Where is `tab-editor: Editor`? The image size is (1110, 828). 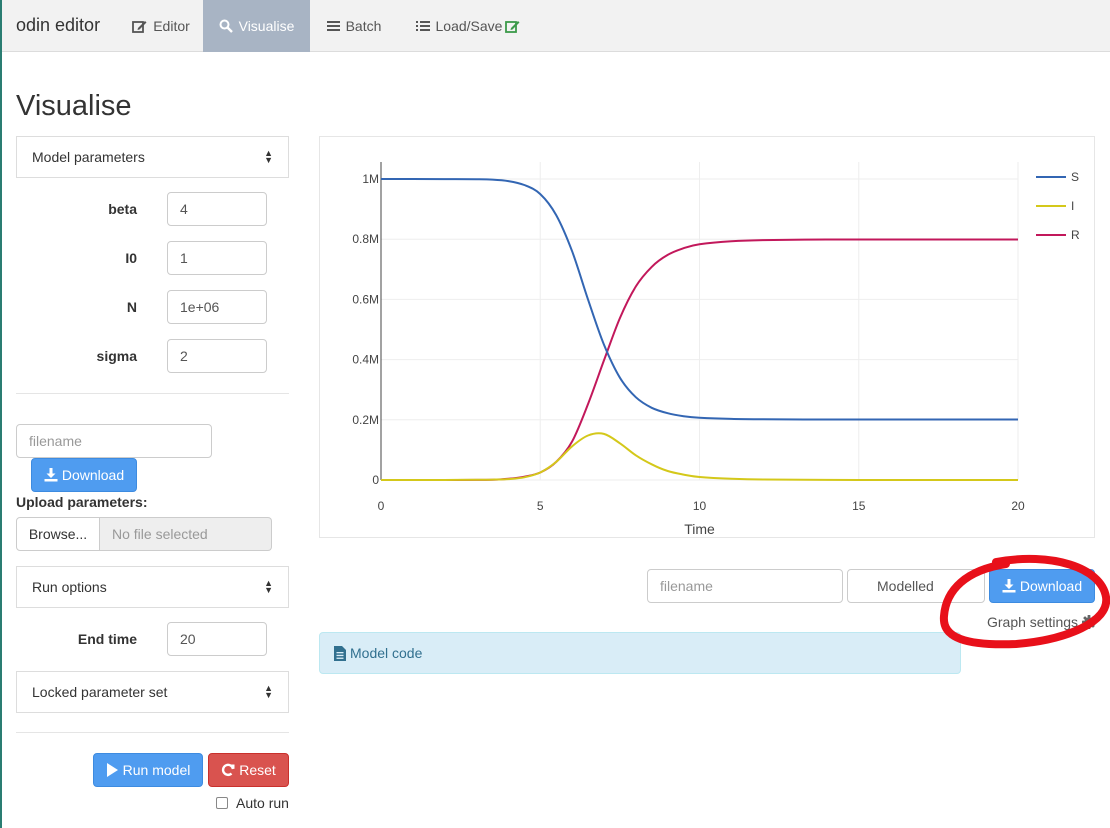 tab-editor: Editor is located at coordinates (161, 26).